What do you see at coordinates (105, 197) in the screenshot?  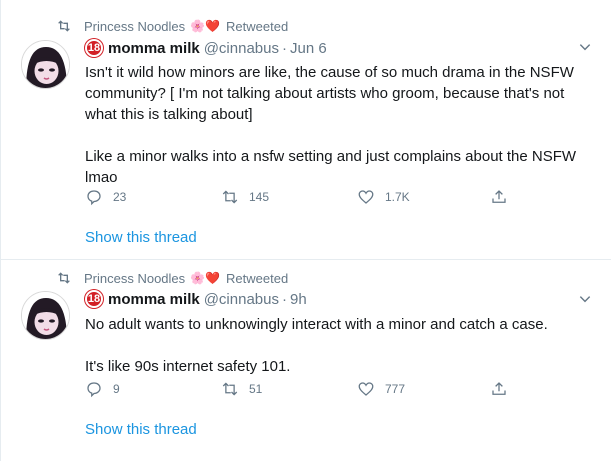 I see `reply-button: 23` at bounding box center [105, 197].